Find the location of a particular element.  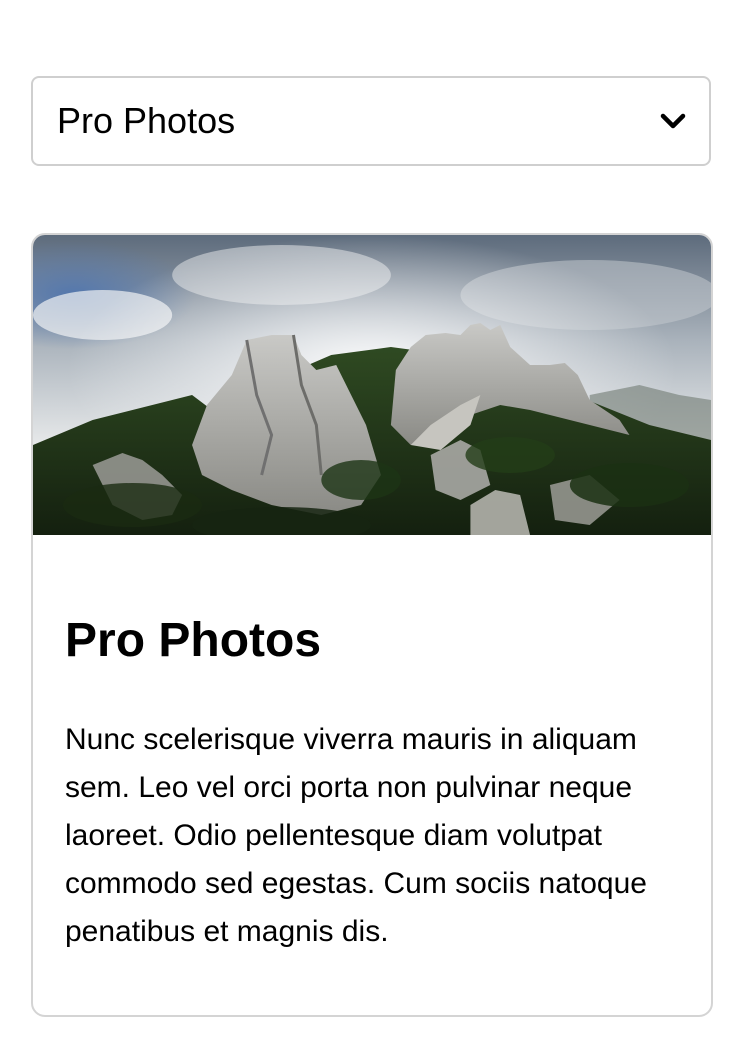

category-select: Pro Photos is located at coordinates (371, 121).